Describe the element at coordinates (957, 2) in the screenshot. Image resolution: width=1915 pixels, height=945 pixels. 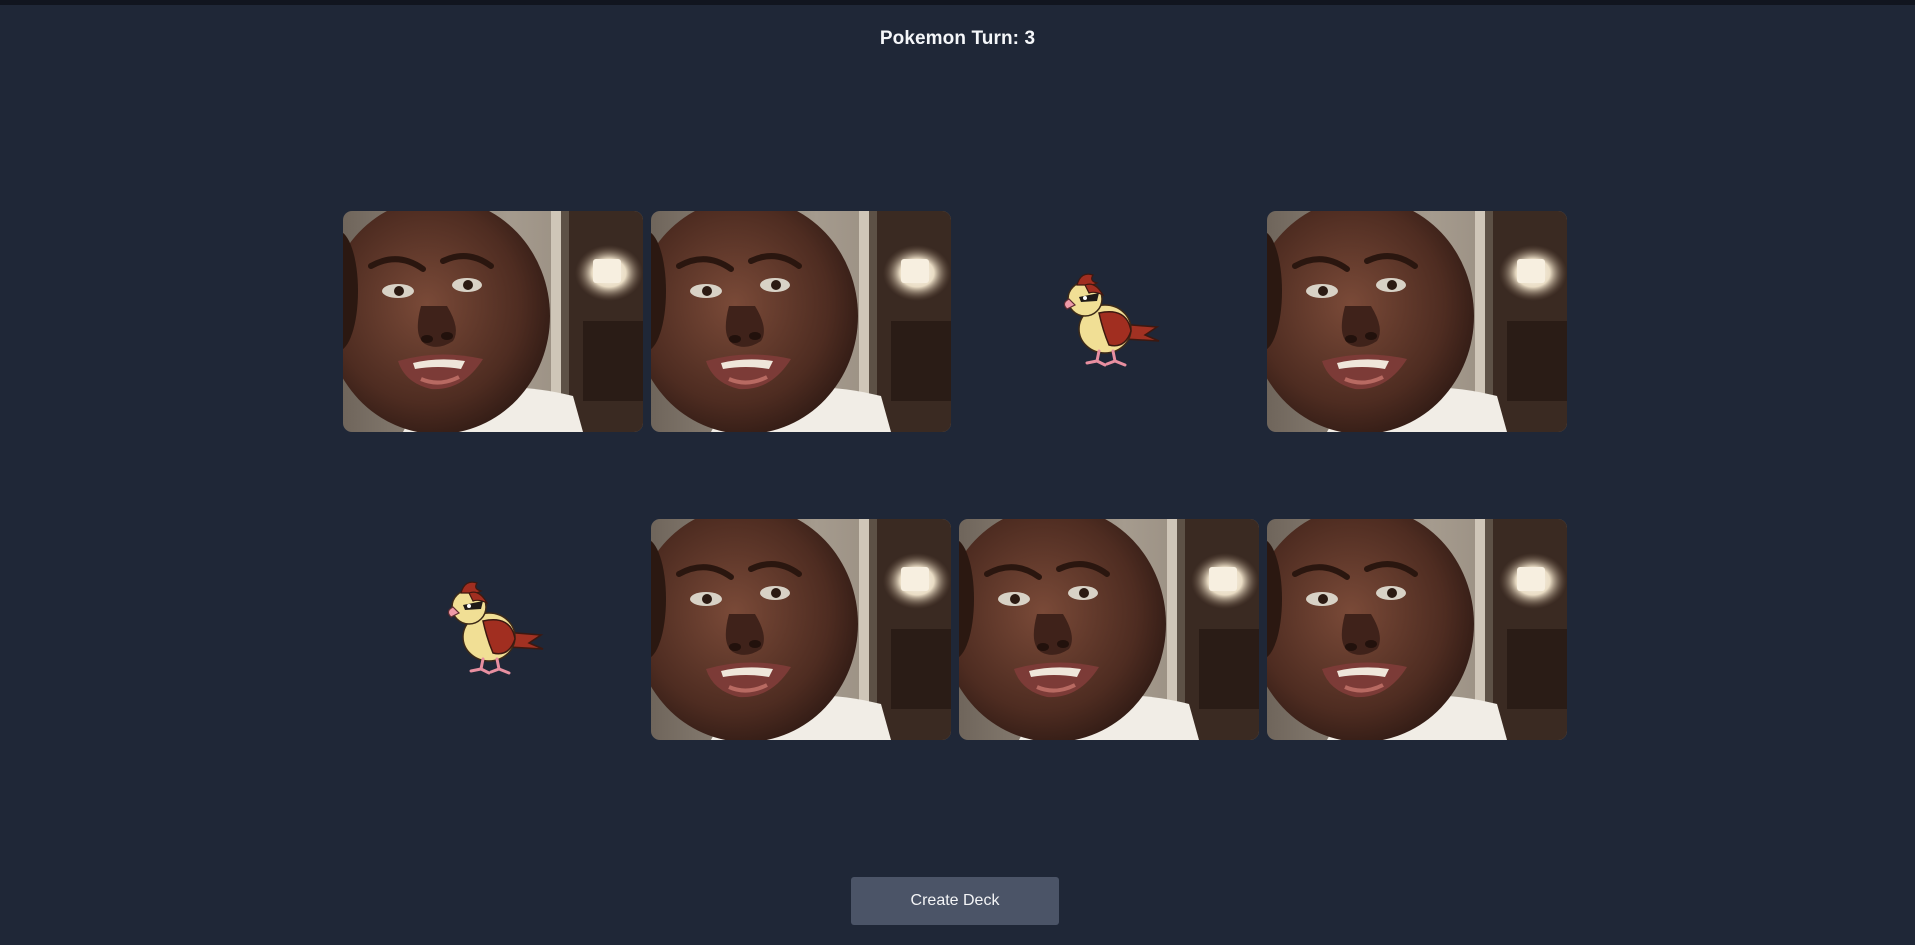
I see `top-bar` at that location.